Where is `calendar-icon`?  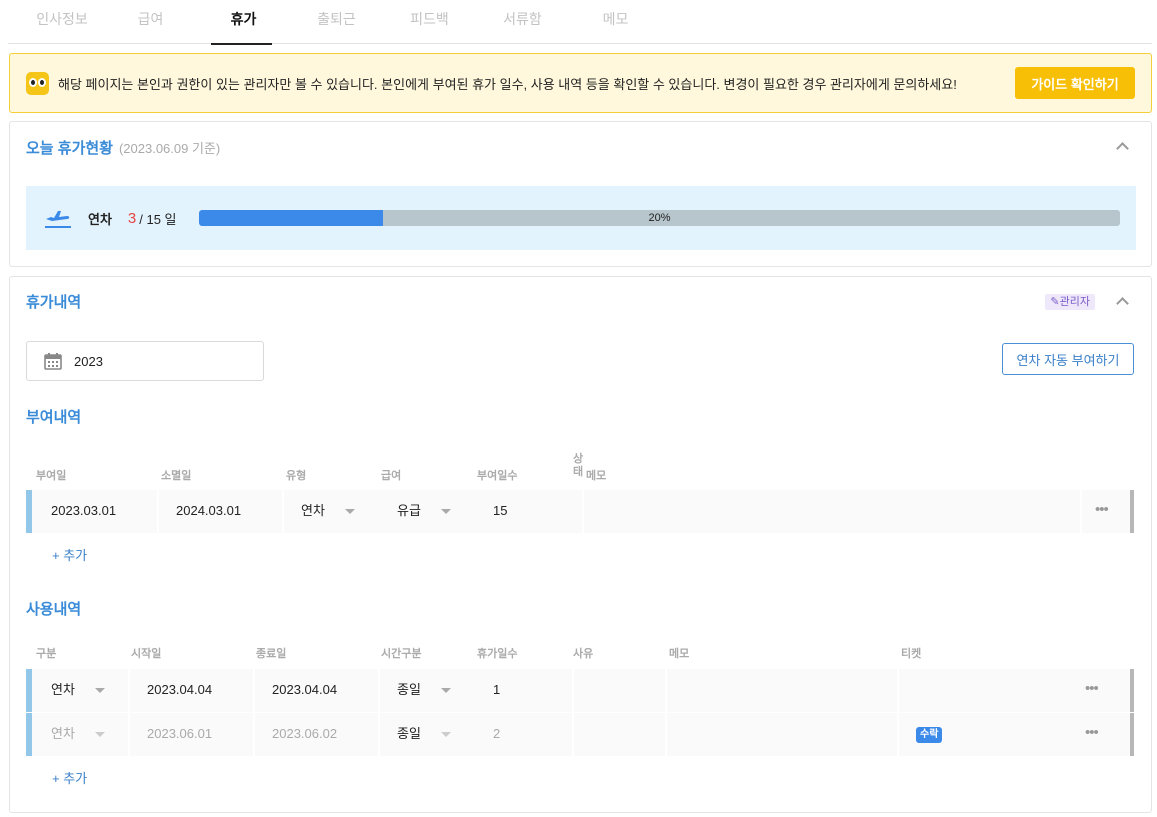 calendar-icon is located at coordinates (53, 361).